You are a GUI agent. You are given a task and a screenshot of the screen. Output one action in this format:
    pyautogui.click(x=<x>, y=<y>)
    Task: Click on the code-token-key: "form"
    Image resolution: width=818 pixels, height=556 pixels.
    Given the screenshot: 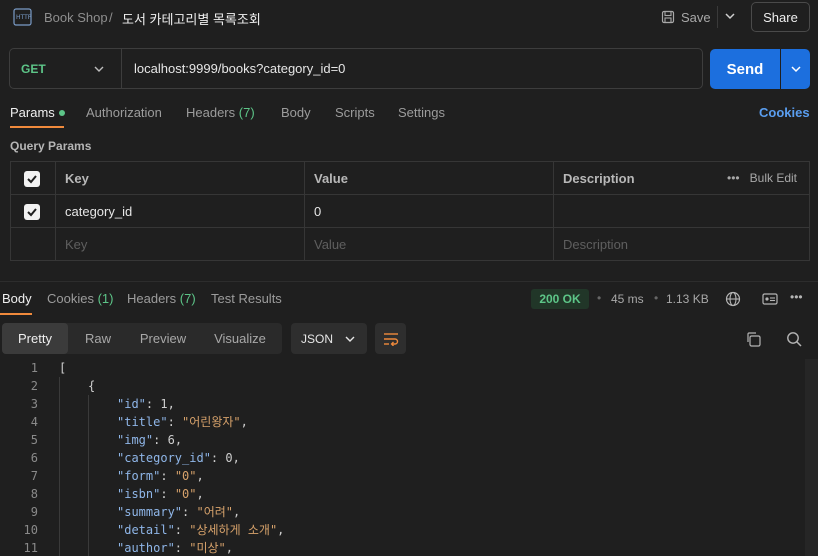 What is the action you would take?
    pyautogui.click(x=139, y=476)
    